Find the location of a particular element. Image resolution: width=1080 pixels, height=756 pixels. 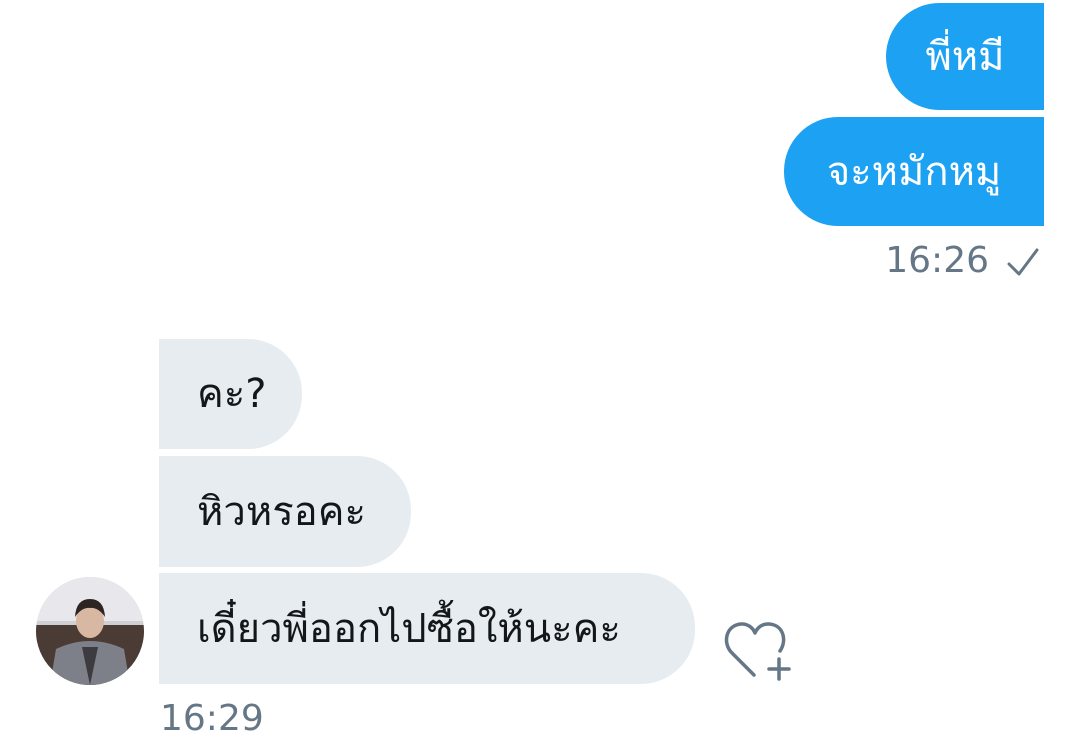

message-text: พี่หมี is located at coordinates (965, 56).